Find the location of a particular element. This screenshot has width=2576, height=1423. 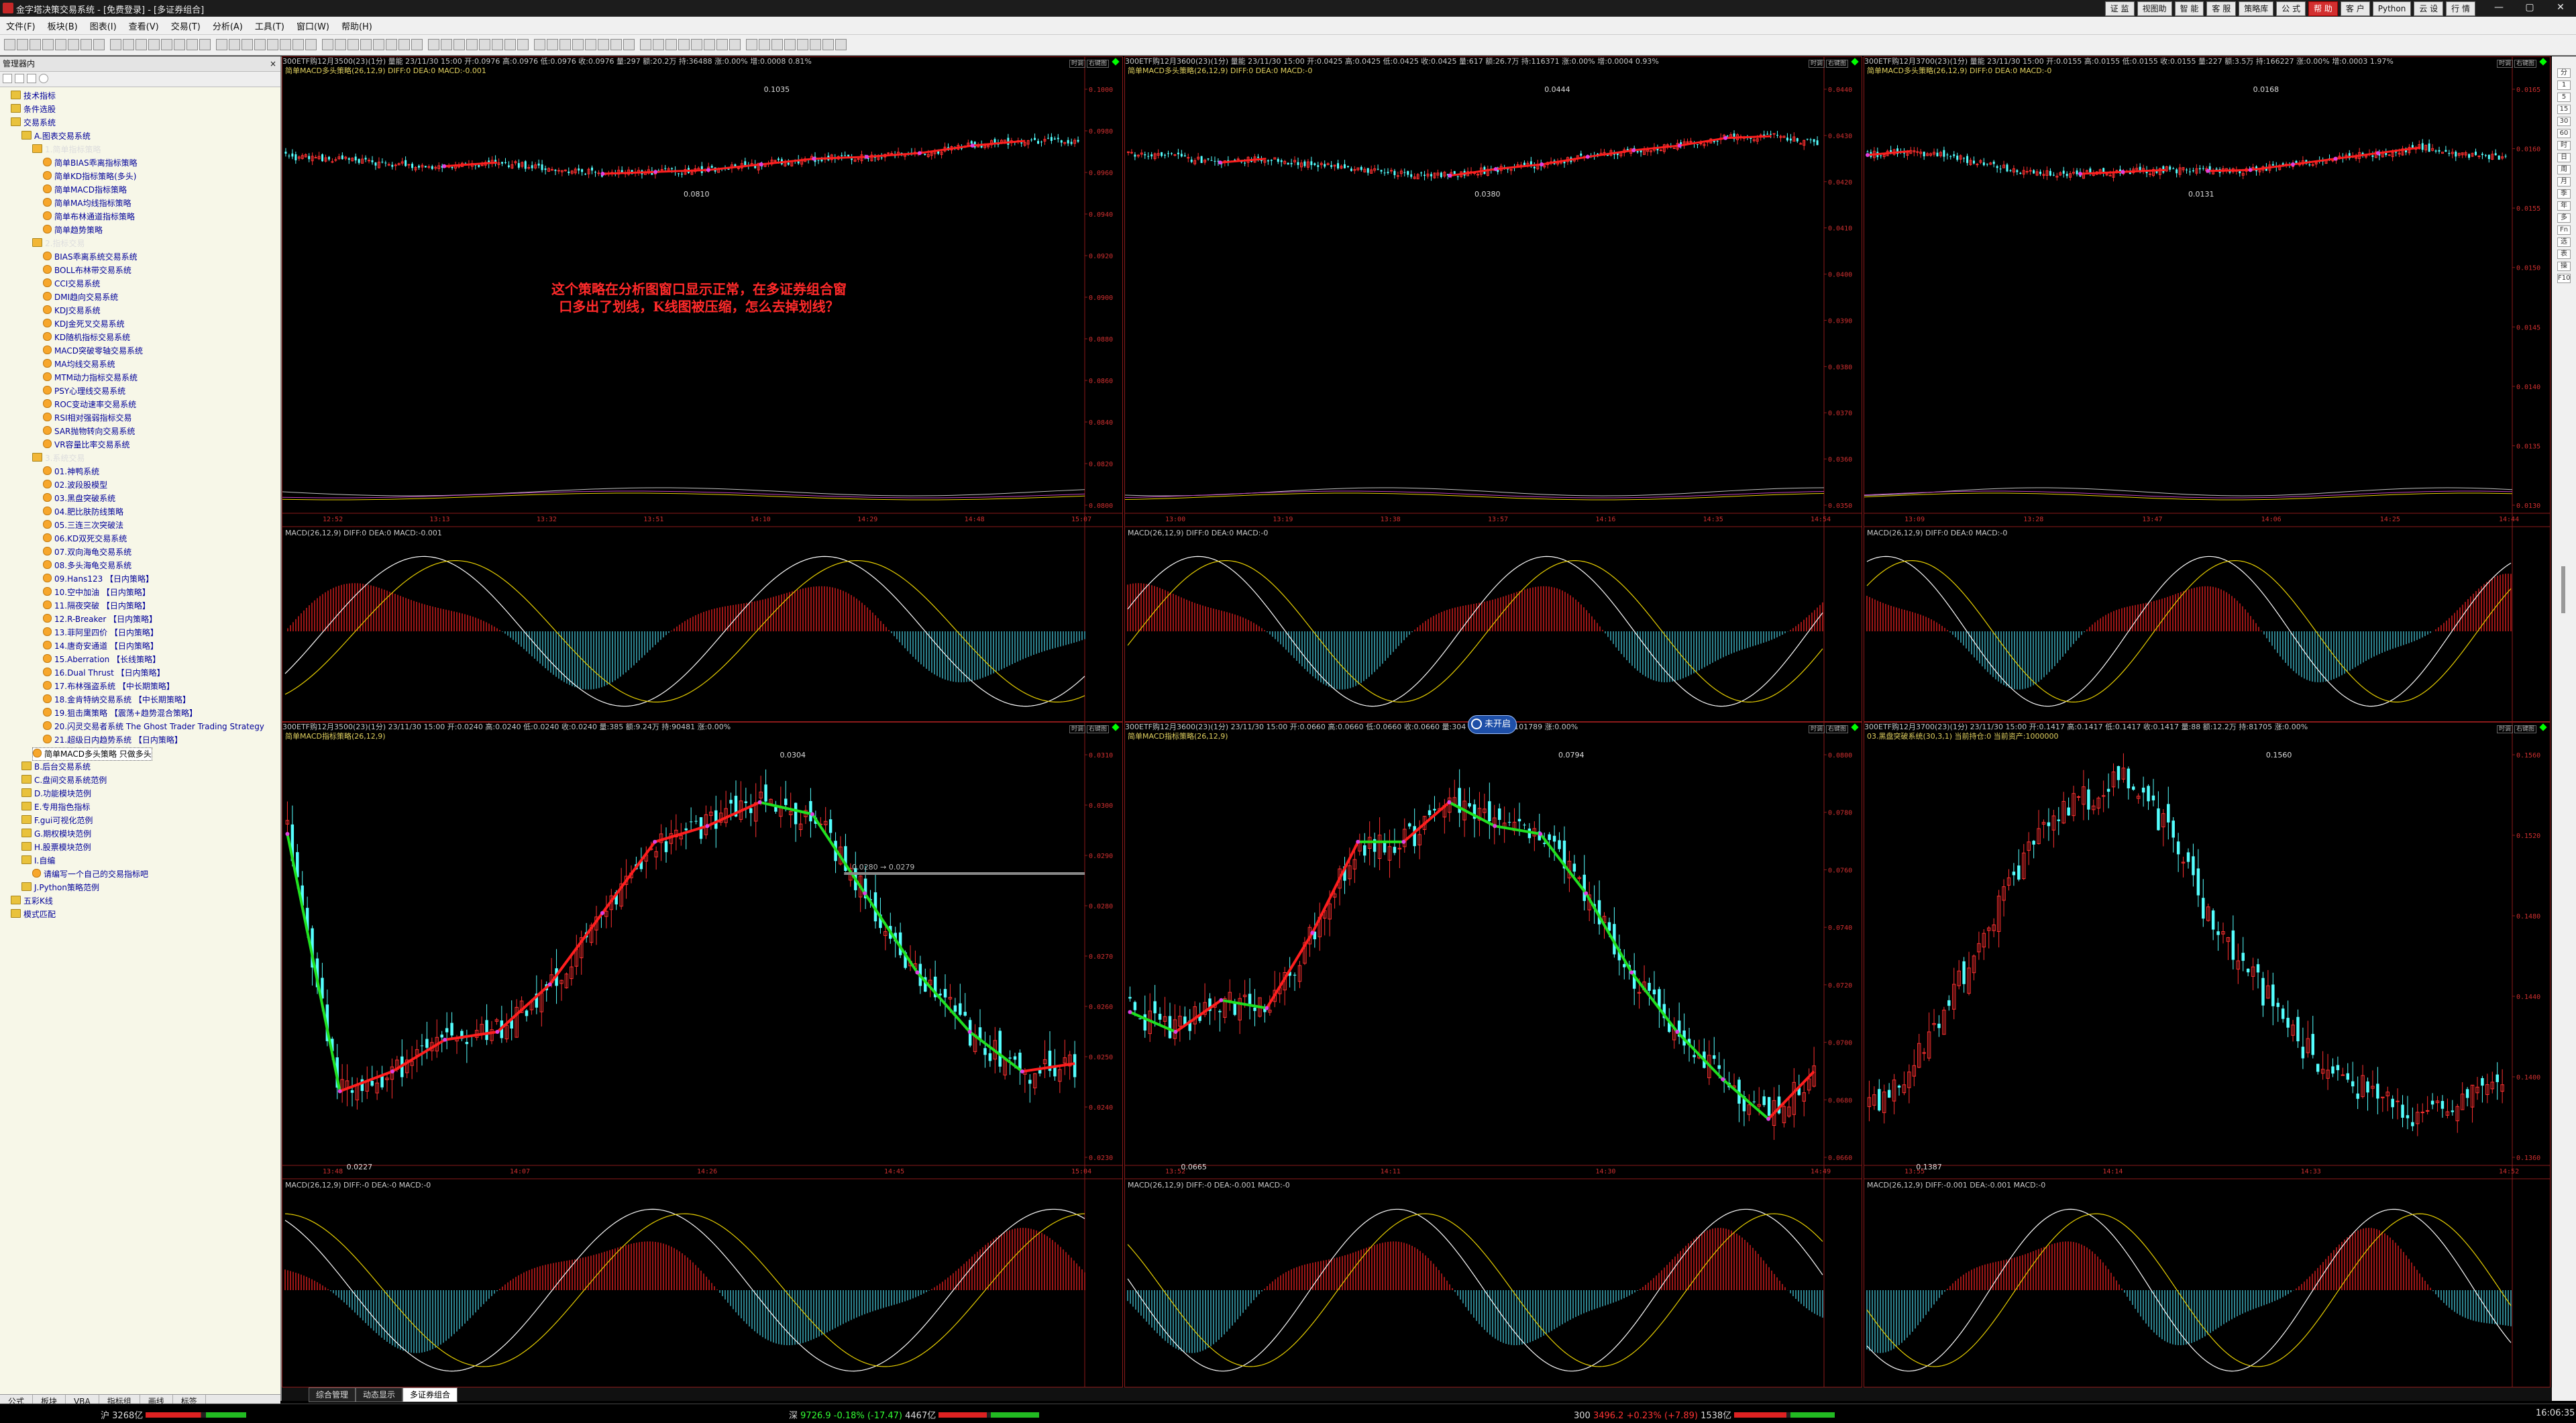

period-button: 日 is located at coordinates (2564, 157).